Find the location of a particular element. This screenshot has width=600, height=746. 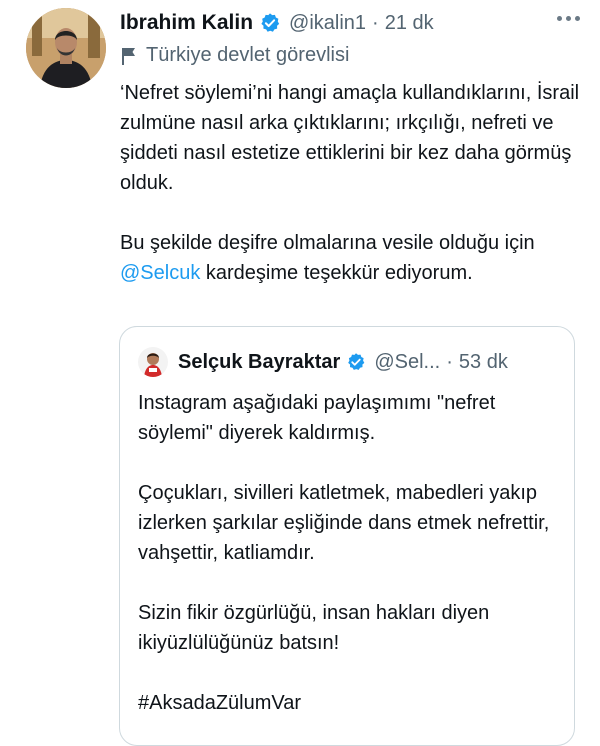

quoted-author-name: Selçuk Bayraktar is located at coordinates (259, 362).